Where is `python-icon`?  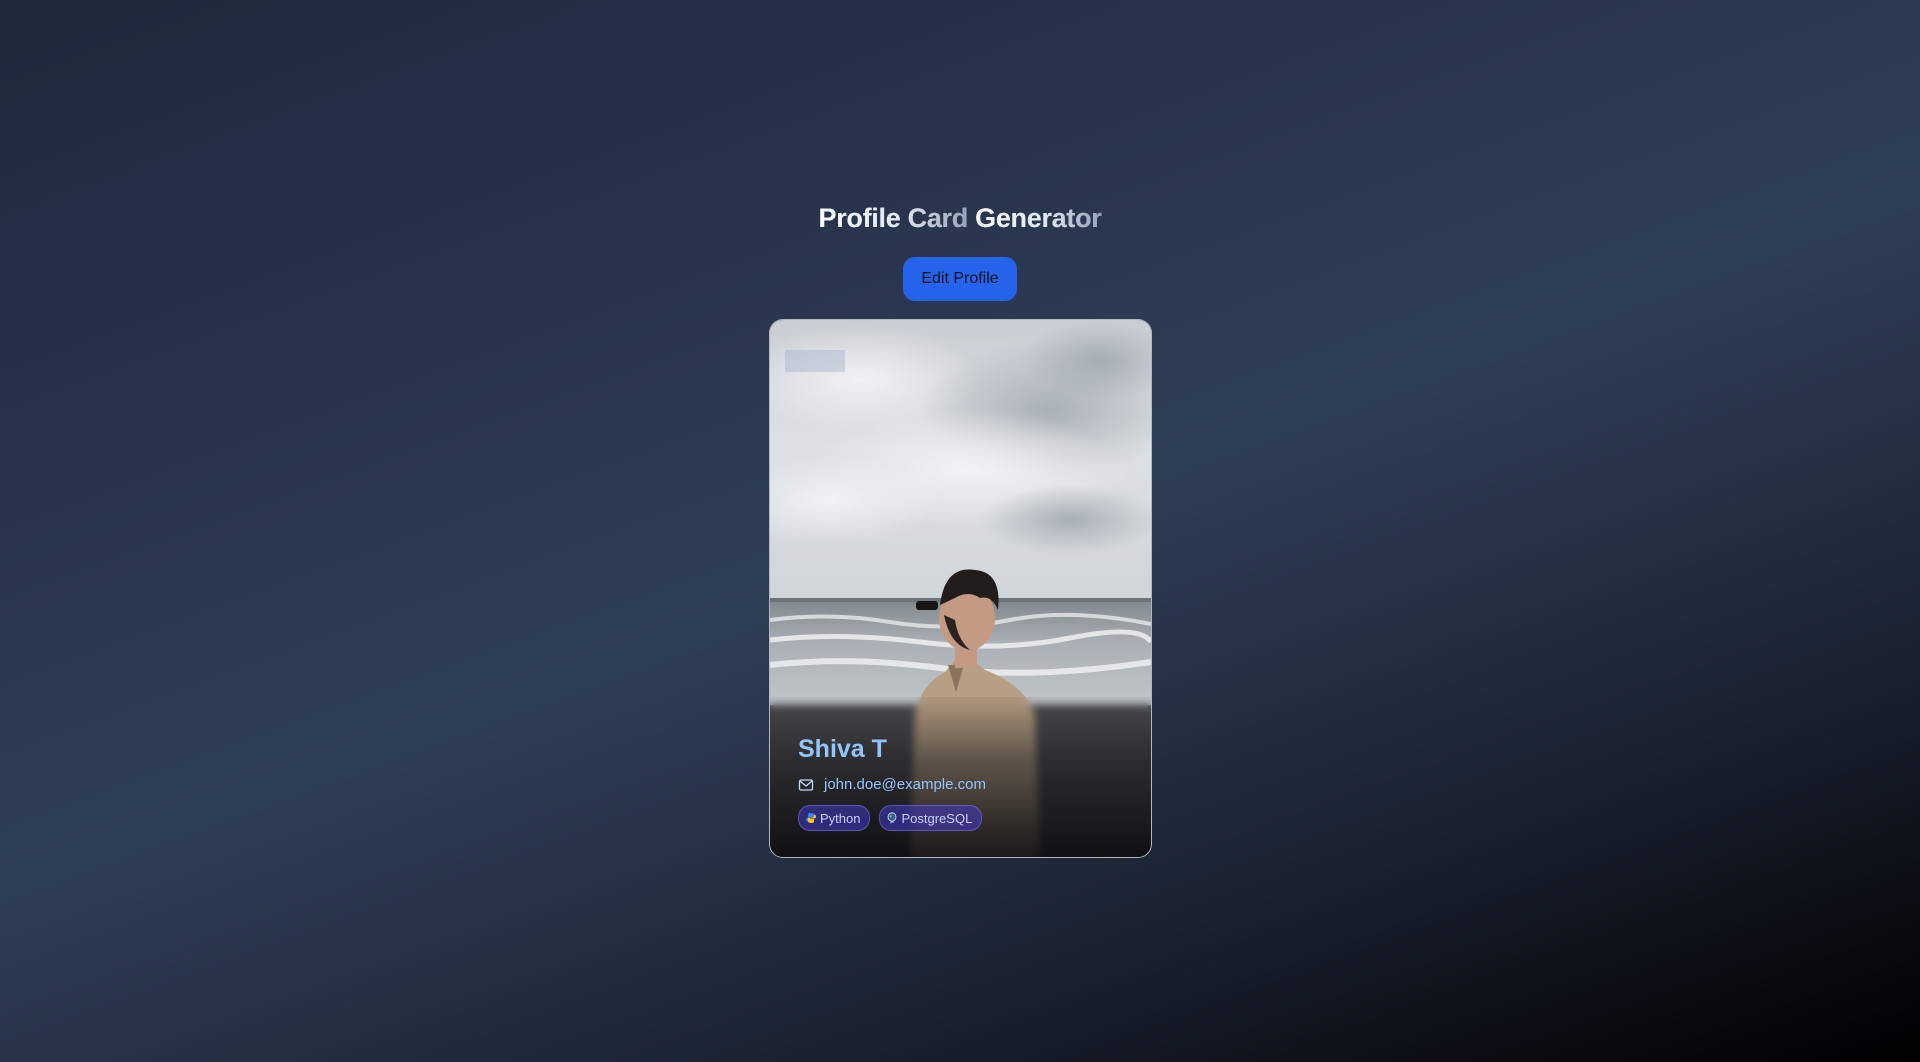 python-icon is located at coordinates (811, 818).